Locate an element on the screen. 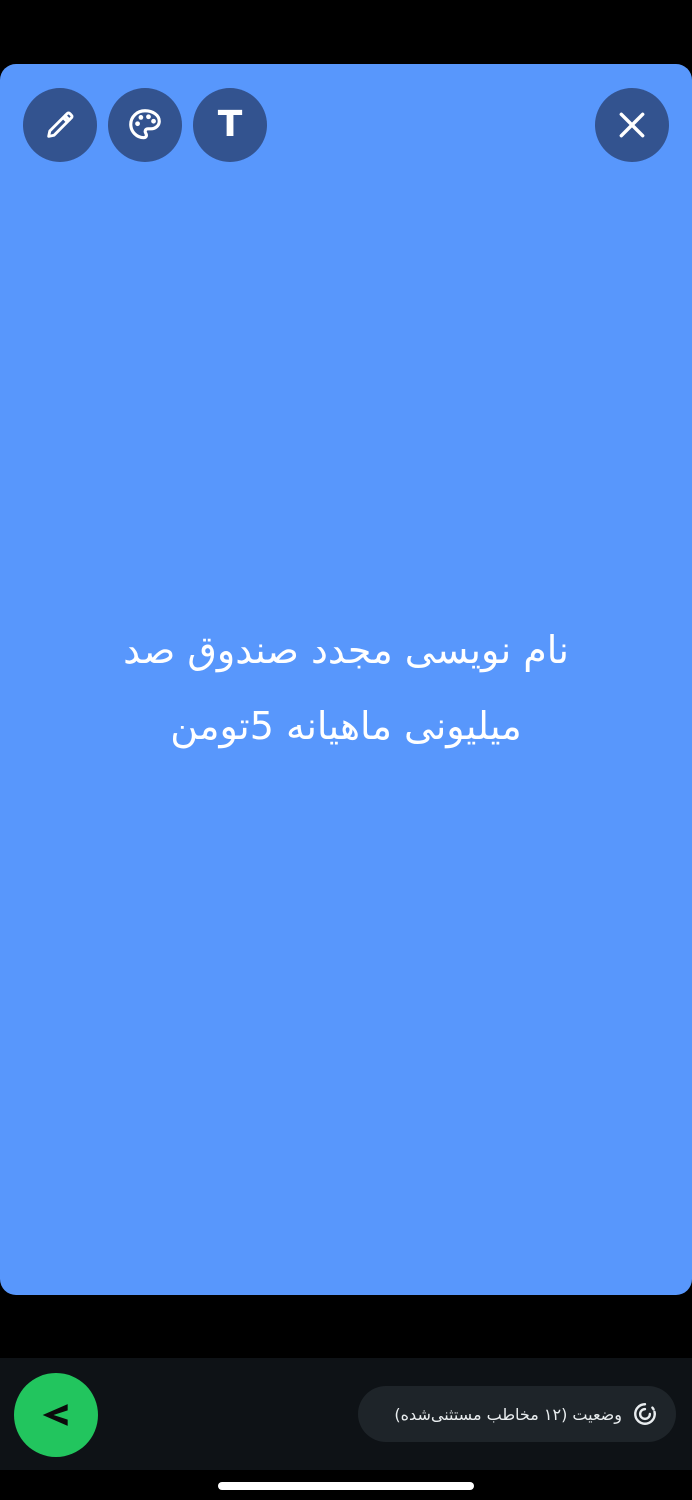 This screenshot has height=1500, width=692. text-format-icon: T is located at coordinates (230, 124).